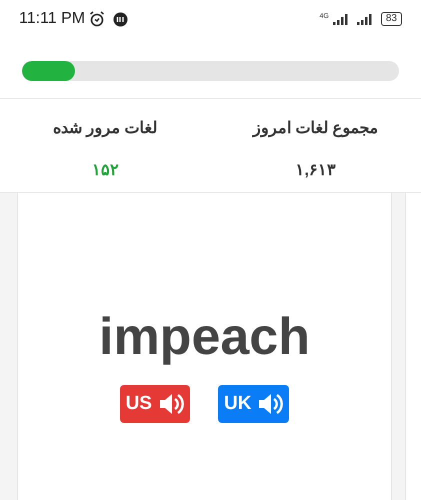 The width and height of the screenshot is (421, 500). Describe the element at coordinates (254, 404) in the screenshot. I see `pronunciation-button: UK` at that location.